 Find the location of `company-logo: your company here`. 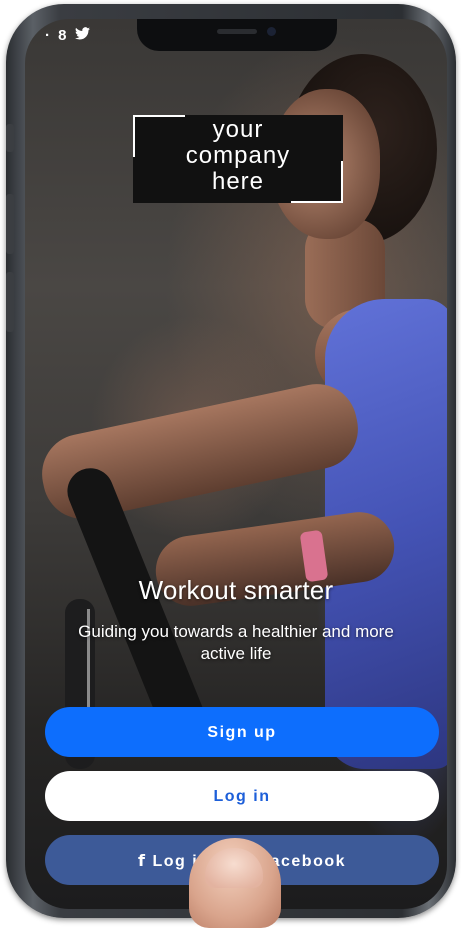

company-logo: your company here is located at coordinates (238, 159).